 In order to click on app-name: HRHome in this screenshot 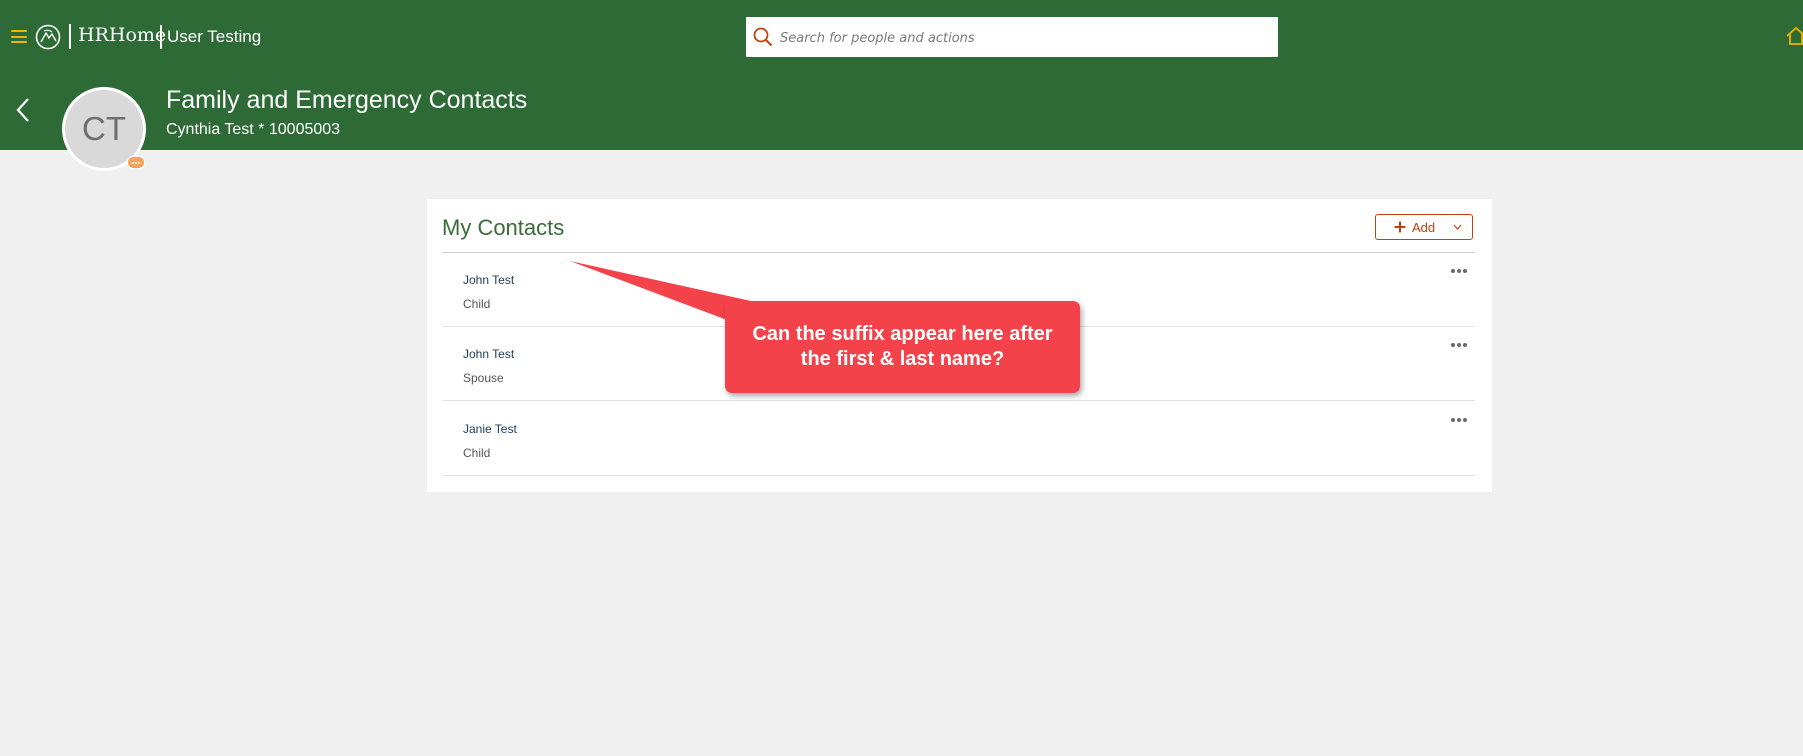, I will do `click(122, 35)`.